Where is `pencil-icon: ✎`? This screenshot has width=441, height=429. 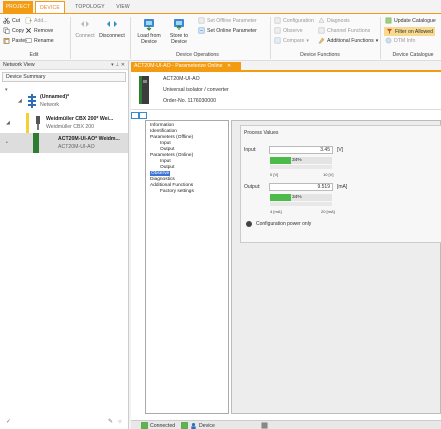
pencil-icon: ✎ is located at coordinates (110, 421).